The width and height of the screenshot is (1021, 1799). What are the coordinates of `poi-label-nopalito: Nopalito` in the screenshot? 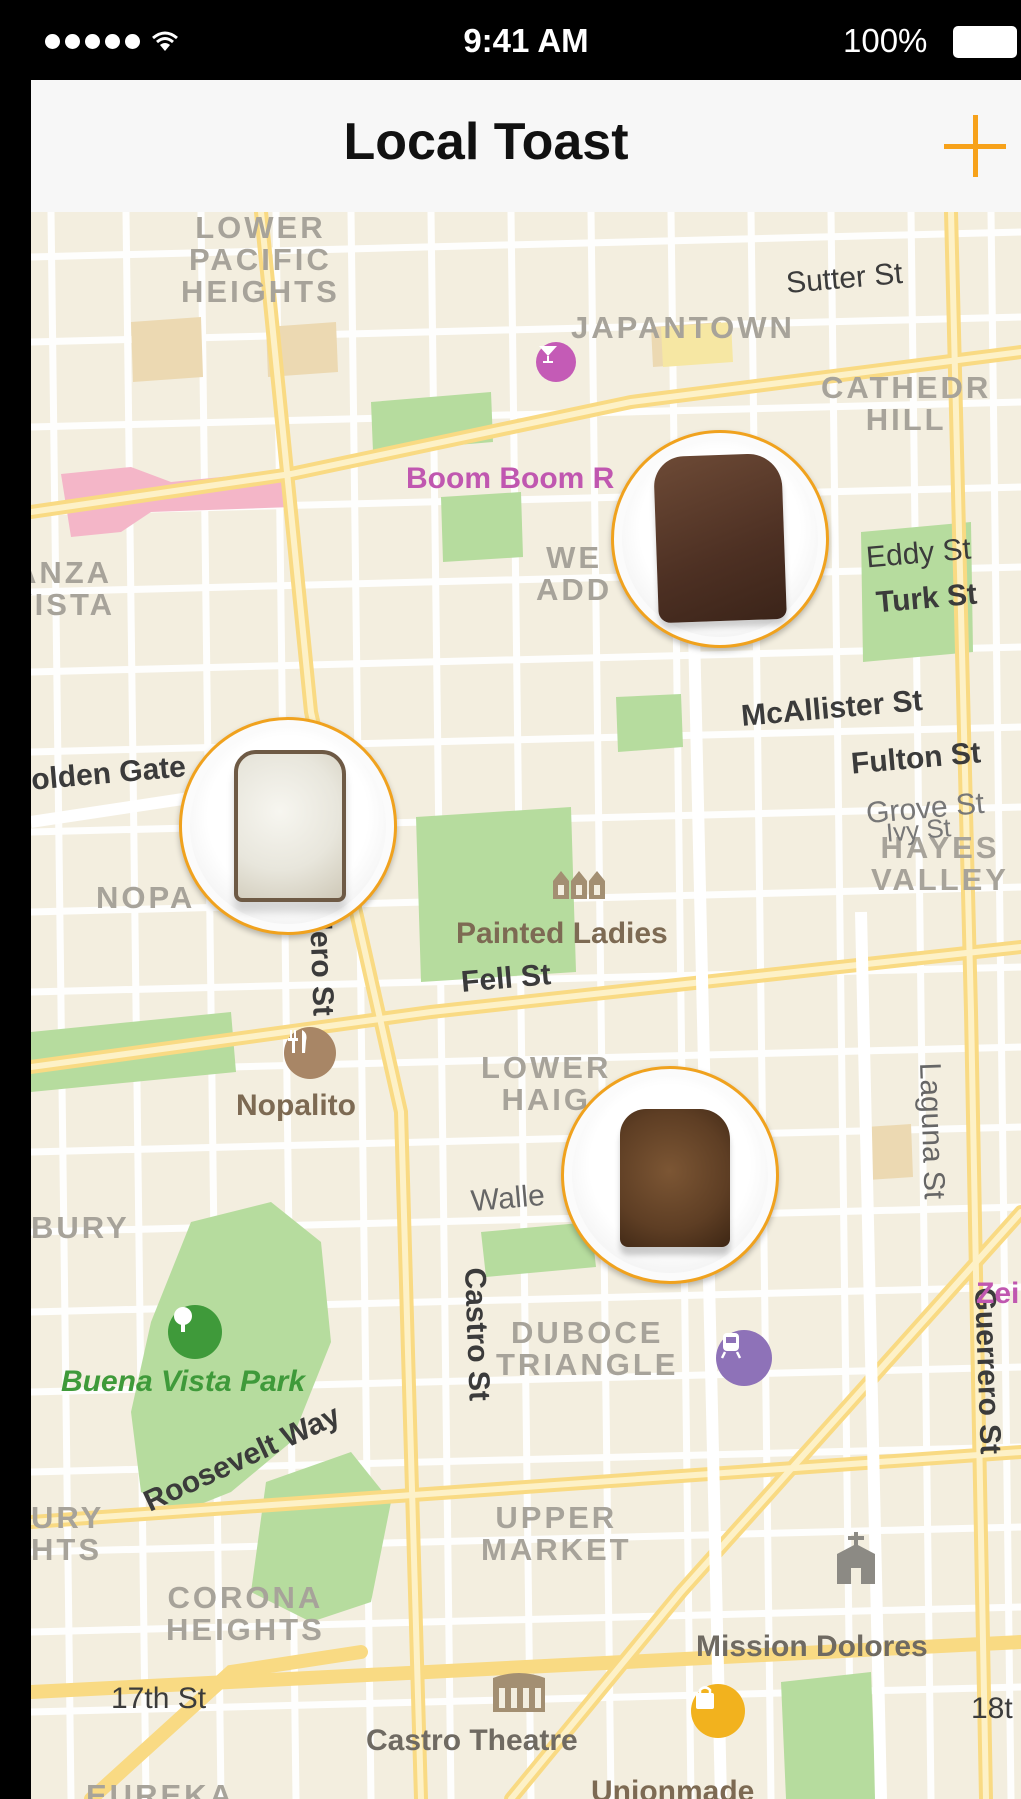 It's located at (296, 1106).